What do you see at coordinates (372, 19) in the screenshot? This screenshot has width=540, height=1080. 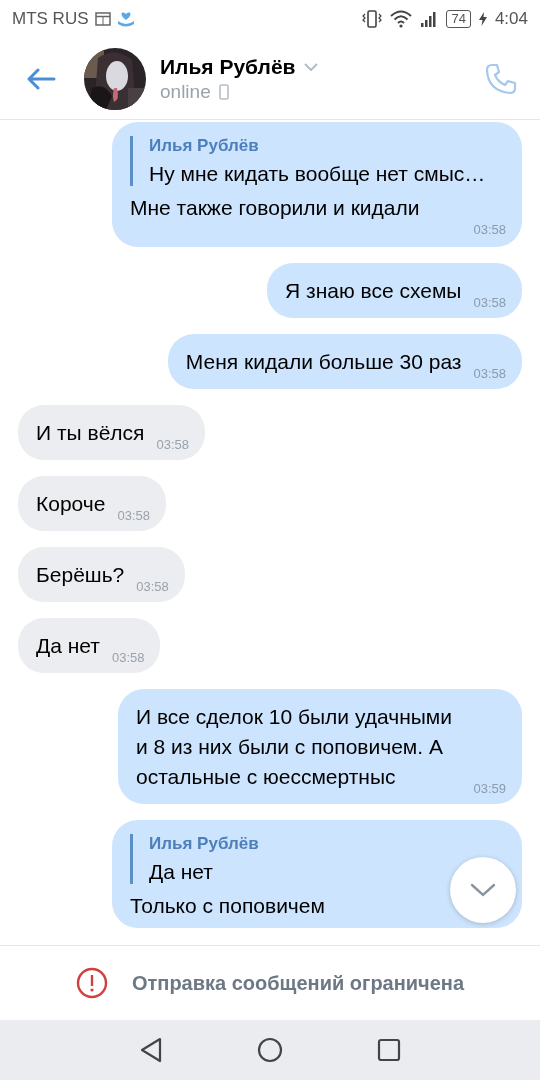 I see `vibrate-icon` at bounding box center [372, 19].